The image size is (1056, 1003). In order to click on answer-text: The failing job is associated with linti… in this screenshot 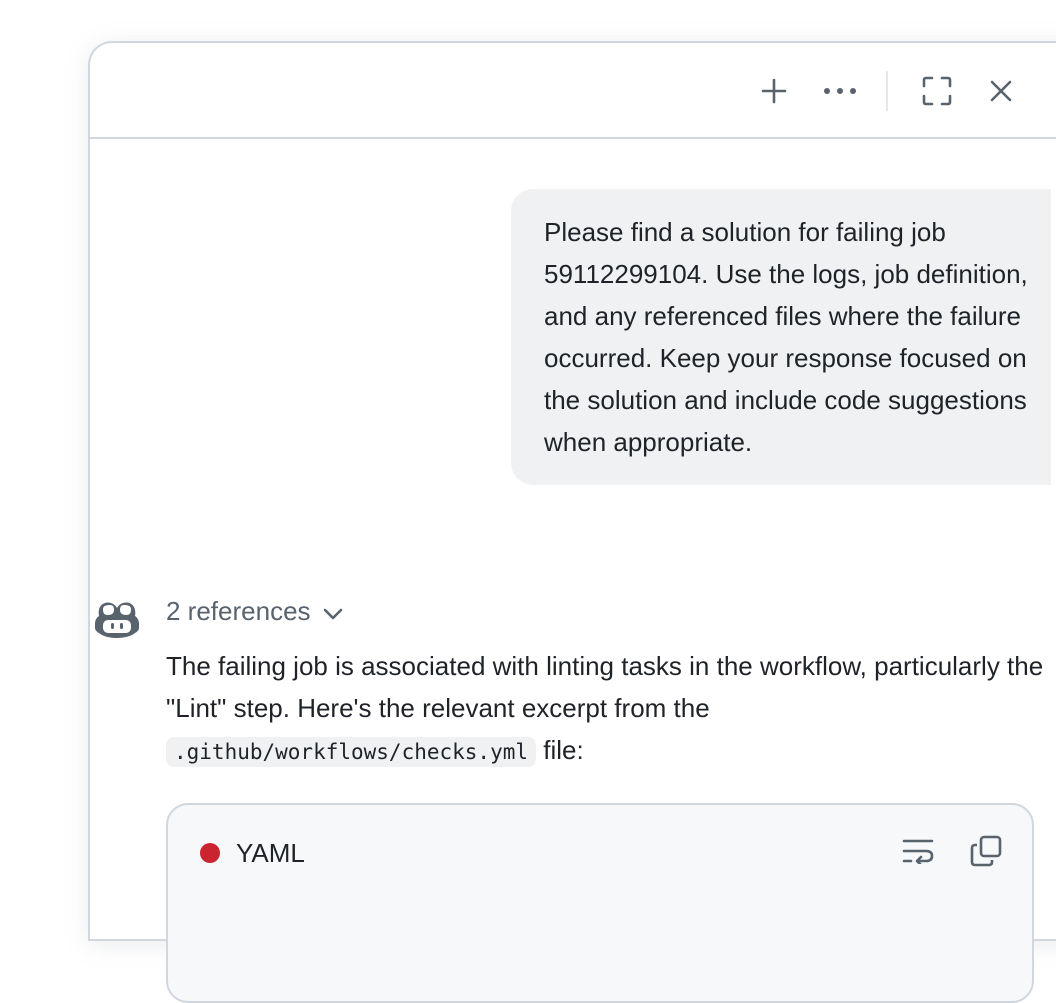, I will do `click(605, 687)`.